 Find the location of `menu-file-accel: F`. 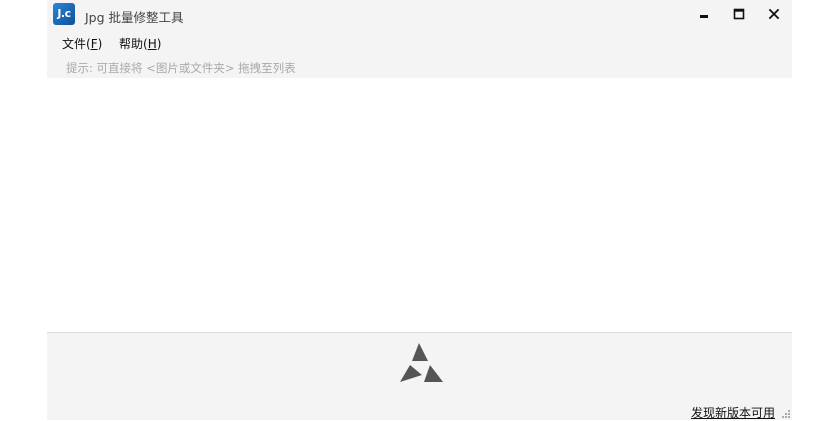

menu-file-accel: F is located at coordinates (94, 44).